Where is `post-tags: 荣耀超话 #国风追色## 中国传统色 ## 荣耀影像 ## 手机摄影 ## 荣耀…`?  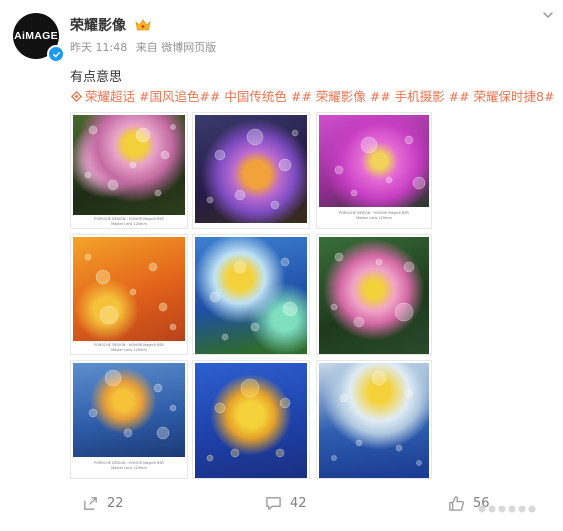 post-tags: 荣耀超话 #国风追色## 中国传统色 ## 荣耀影像 ## 手机摄影 ## 荣耀… is located at coordinates (312, 95).